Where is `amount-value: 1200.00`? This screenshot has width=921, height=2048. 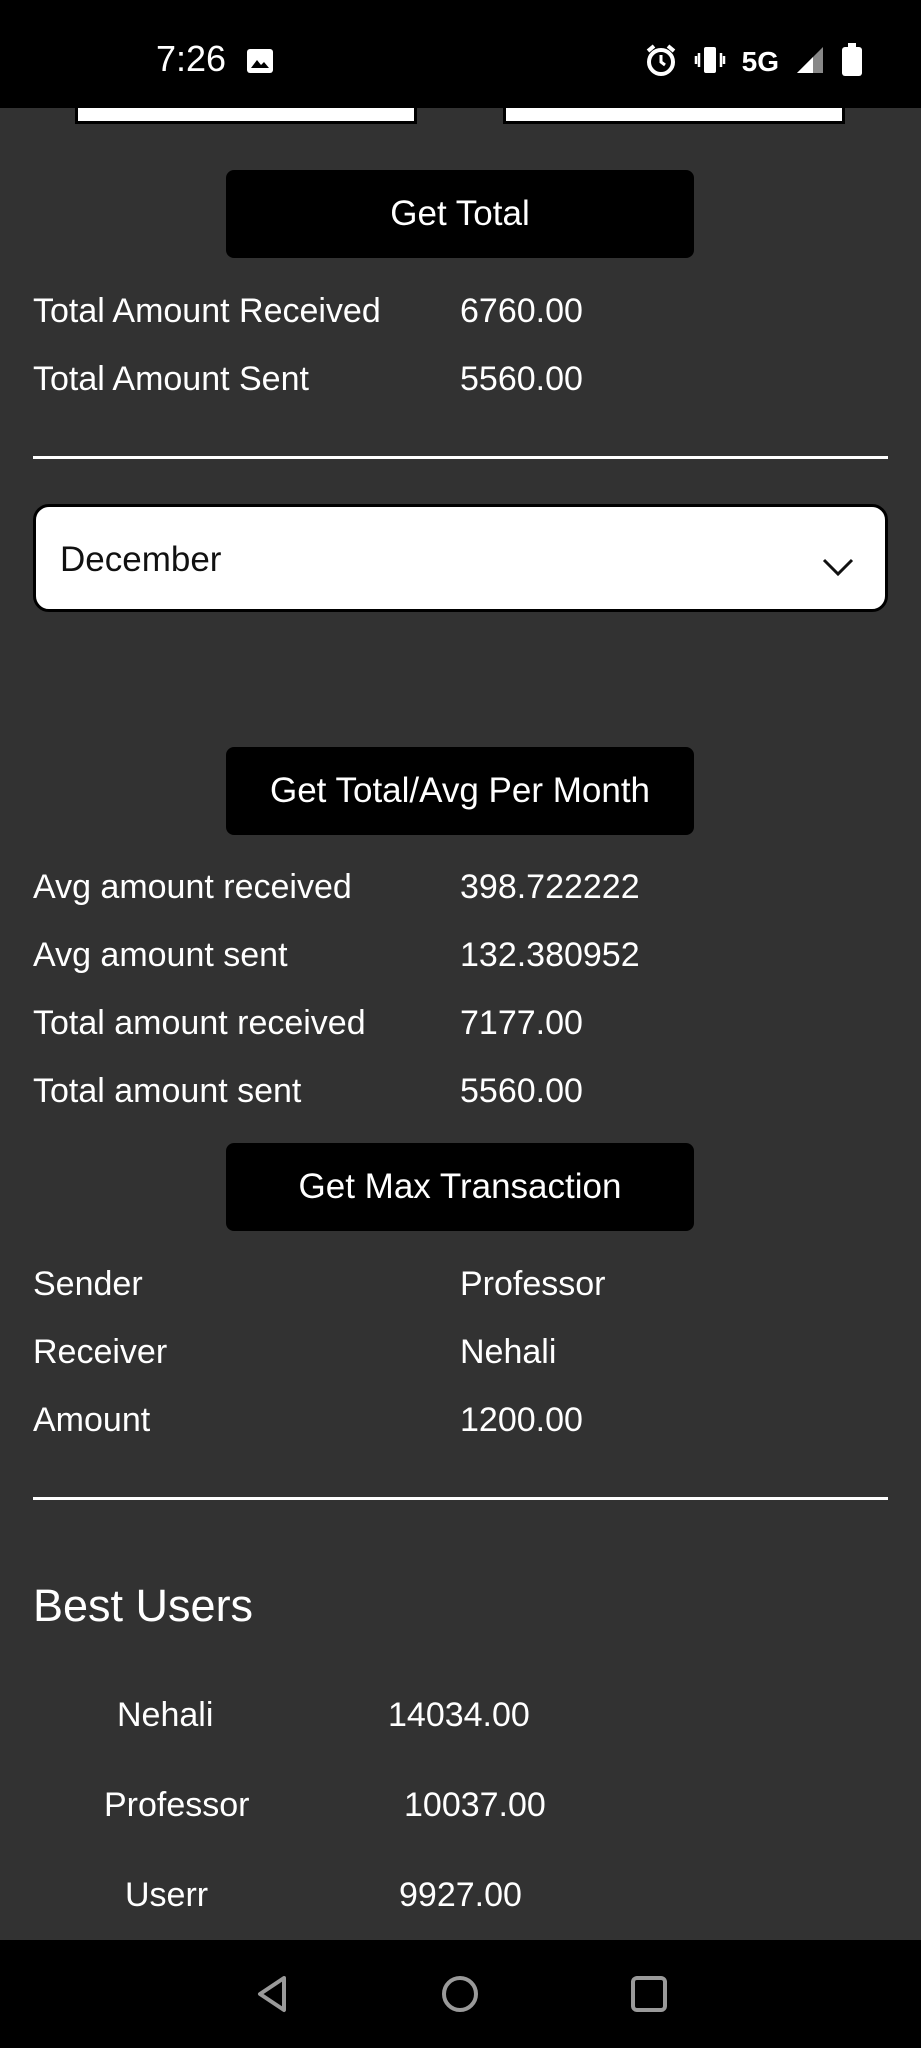
amount-value: 1200.00 is located at coordinates (521, 1420).